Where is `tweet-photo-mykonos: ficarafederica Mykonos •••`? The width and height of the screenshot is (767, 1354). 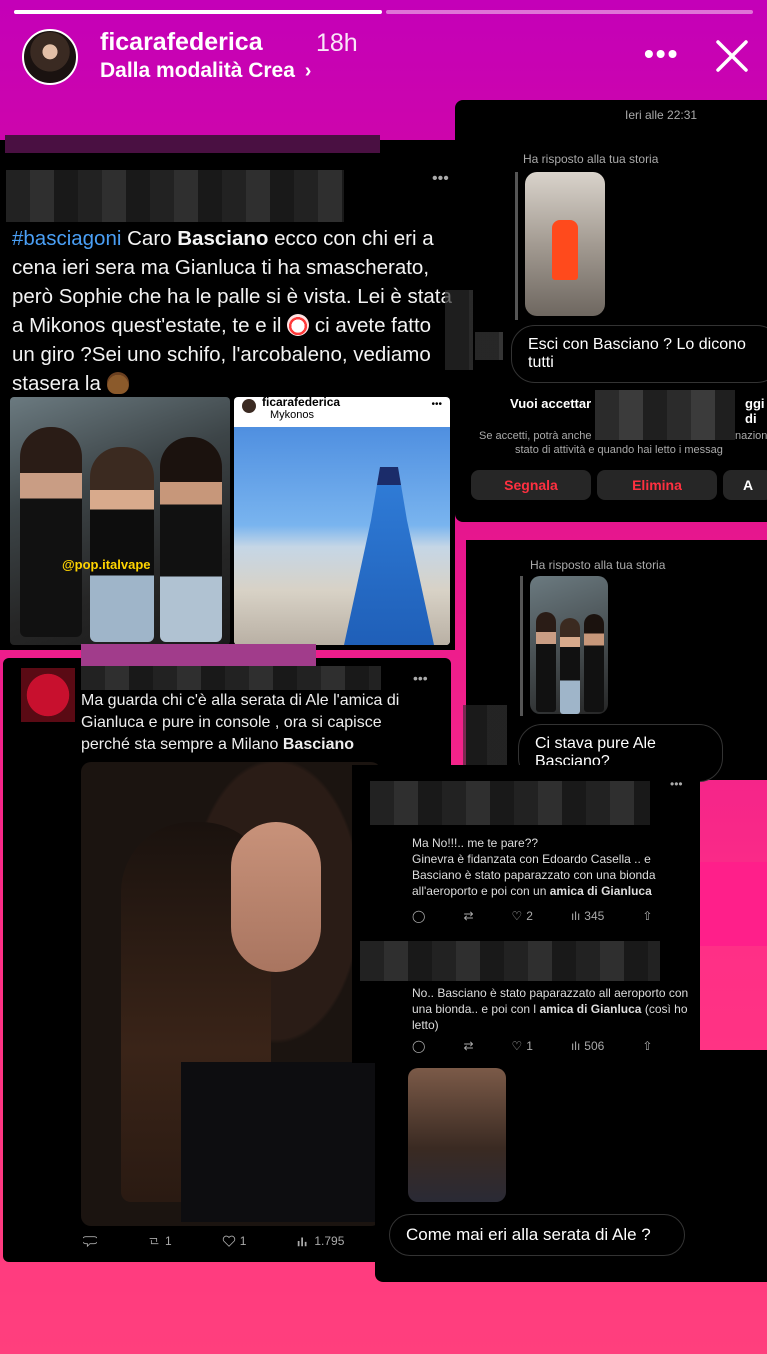 tweet-photo-mykonos: ficarafederica Mykonos ••• is located at coordinates (342, 521).